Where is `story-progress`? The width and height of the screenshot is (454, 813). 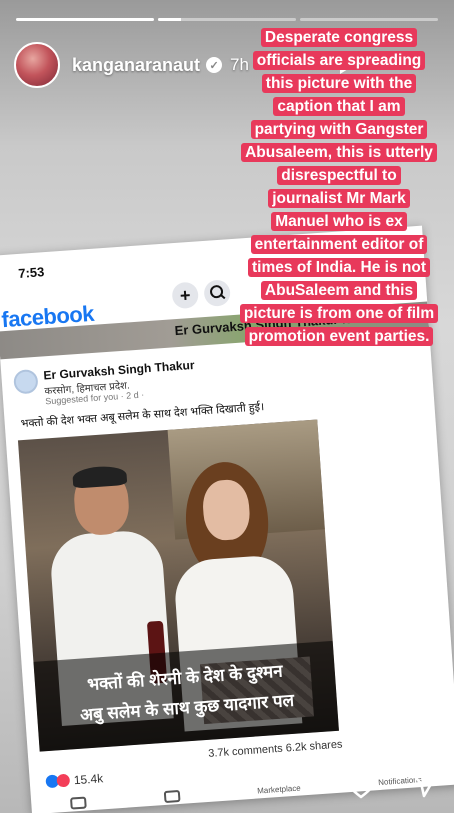 story-progress is located at coordinates (227, 19).